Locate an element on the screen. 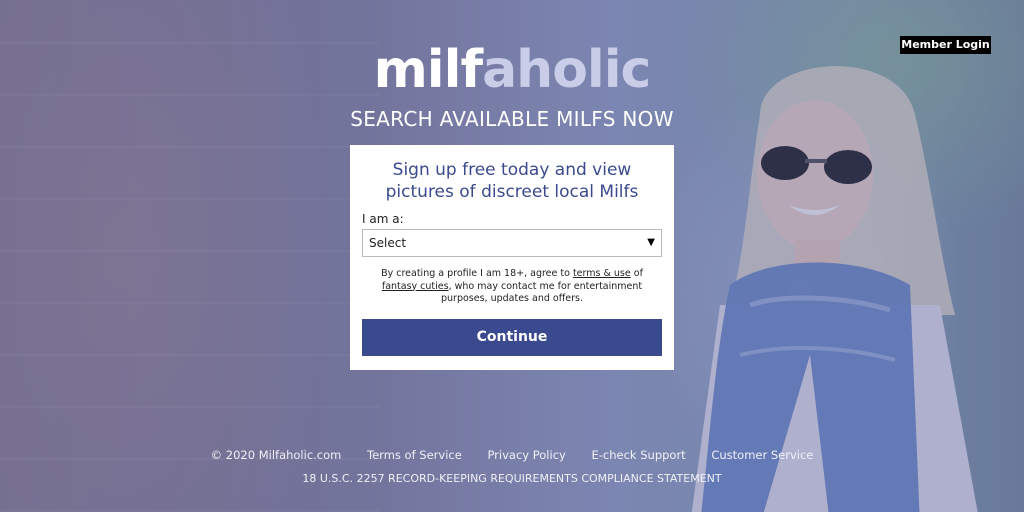 The width and height of the screenshot is (1024, 512). footer-link-privacy: Privacy Policy is located at coordinates (526, 455).